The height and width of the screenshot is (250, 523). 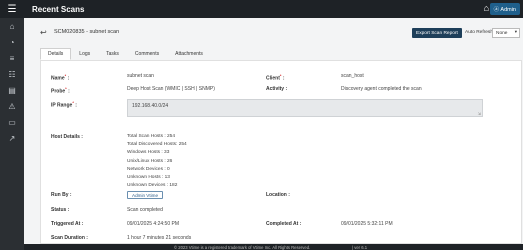 What do you see at coordinates (515, 31) in the screenshot?
I see `chevron-down-icon: ▾` at bounding box center [515, 31].